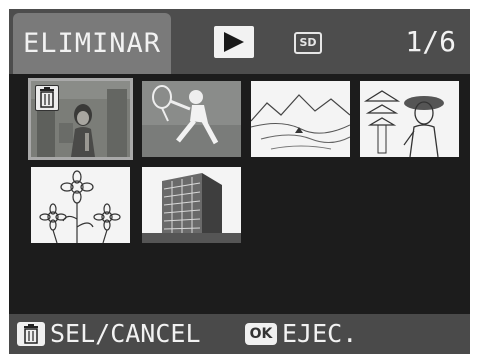  Describe the element at coordinates (80, 119) in the screenshot. I see `thumbnail-woman-photo` at that location.